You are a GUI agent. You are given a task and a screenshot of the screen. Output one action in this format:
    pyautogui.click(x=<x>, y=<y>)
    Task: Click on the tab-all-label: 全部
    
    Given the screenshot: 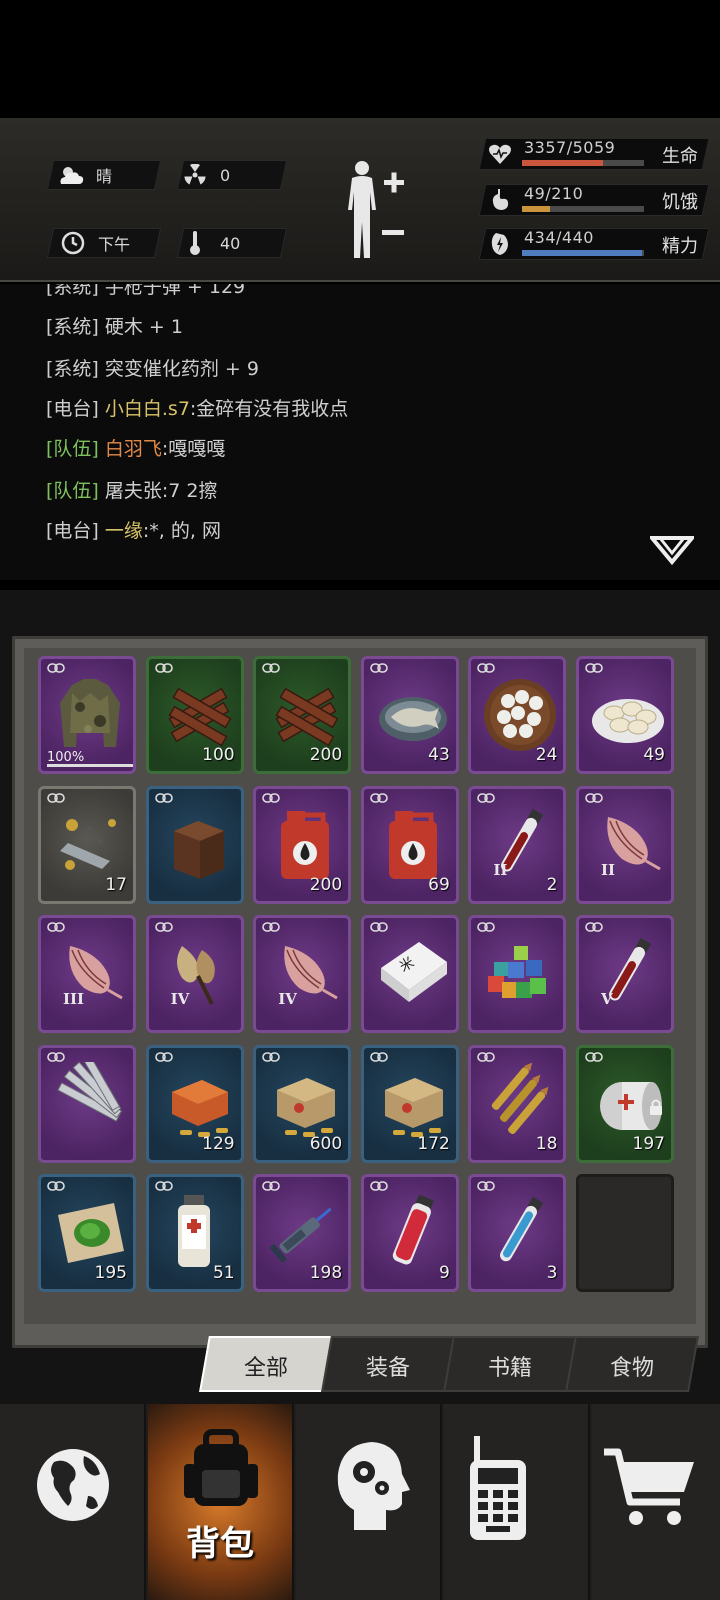 What is the action you would take?
    pyautogui.click(x=265, y=1368)
    